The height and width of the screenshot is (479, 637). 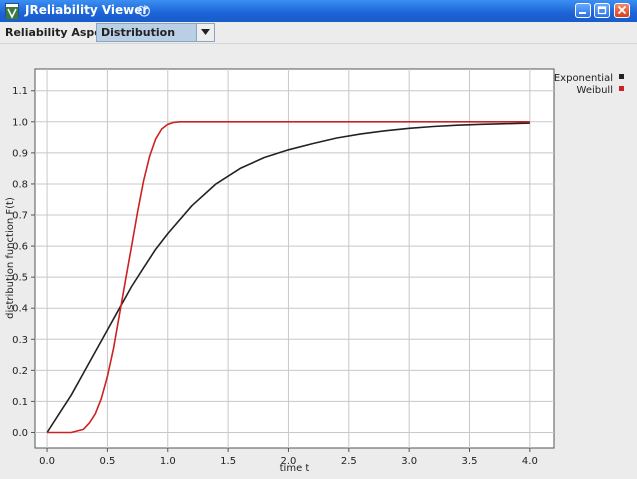 I want to click on maximize-button, so click(x=602, y=10).